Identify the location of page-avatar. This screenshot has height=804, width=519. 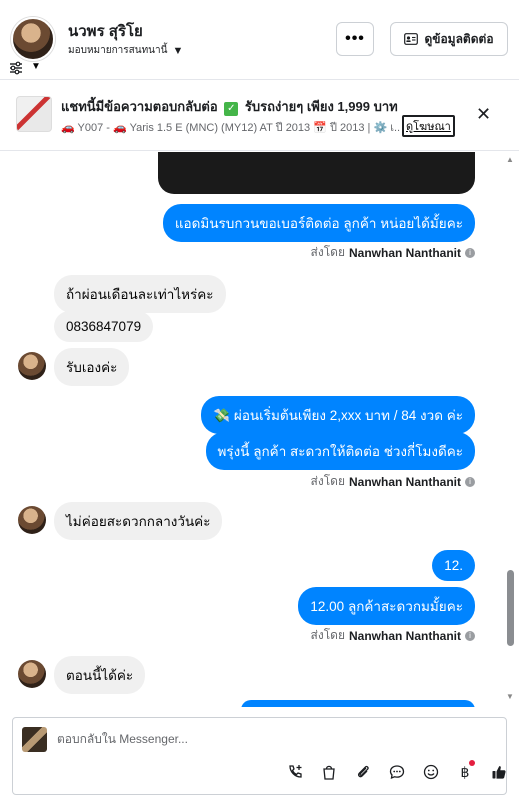
(34, 739).